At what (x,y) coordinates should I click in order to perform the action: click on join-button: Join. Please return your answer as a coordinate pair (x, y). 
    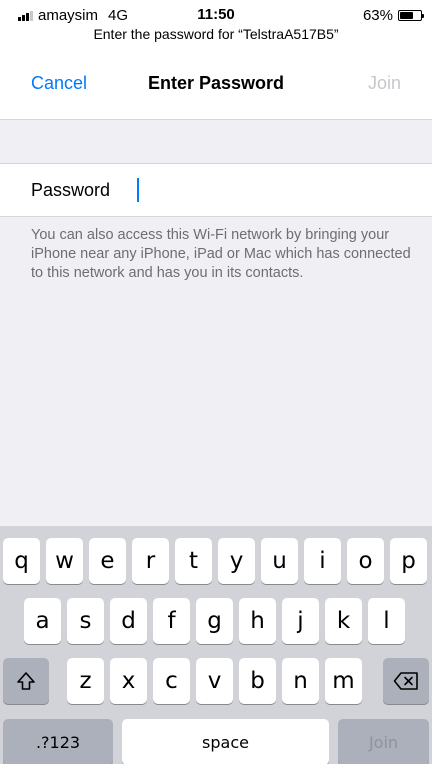
    Looking at the image, I should click on (384, 83).